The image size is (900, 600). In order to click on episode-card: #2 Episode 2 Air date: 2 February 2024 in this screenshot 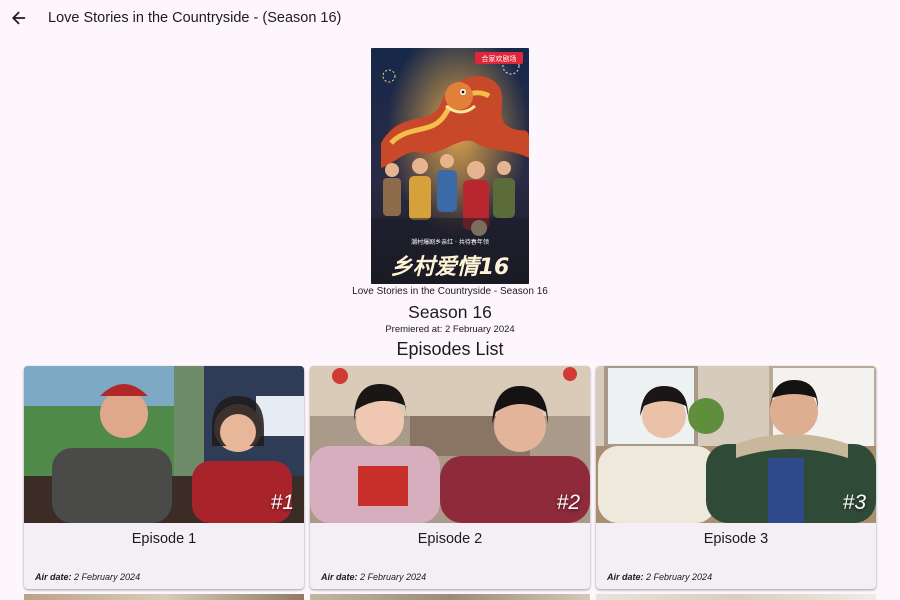, I will do `click(450, 477)`.